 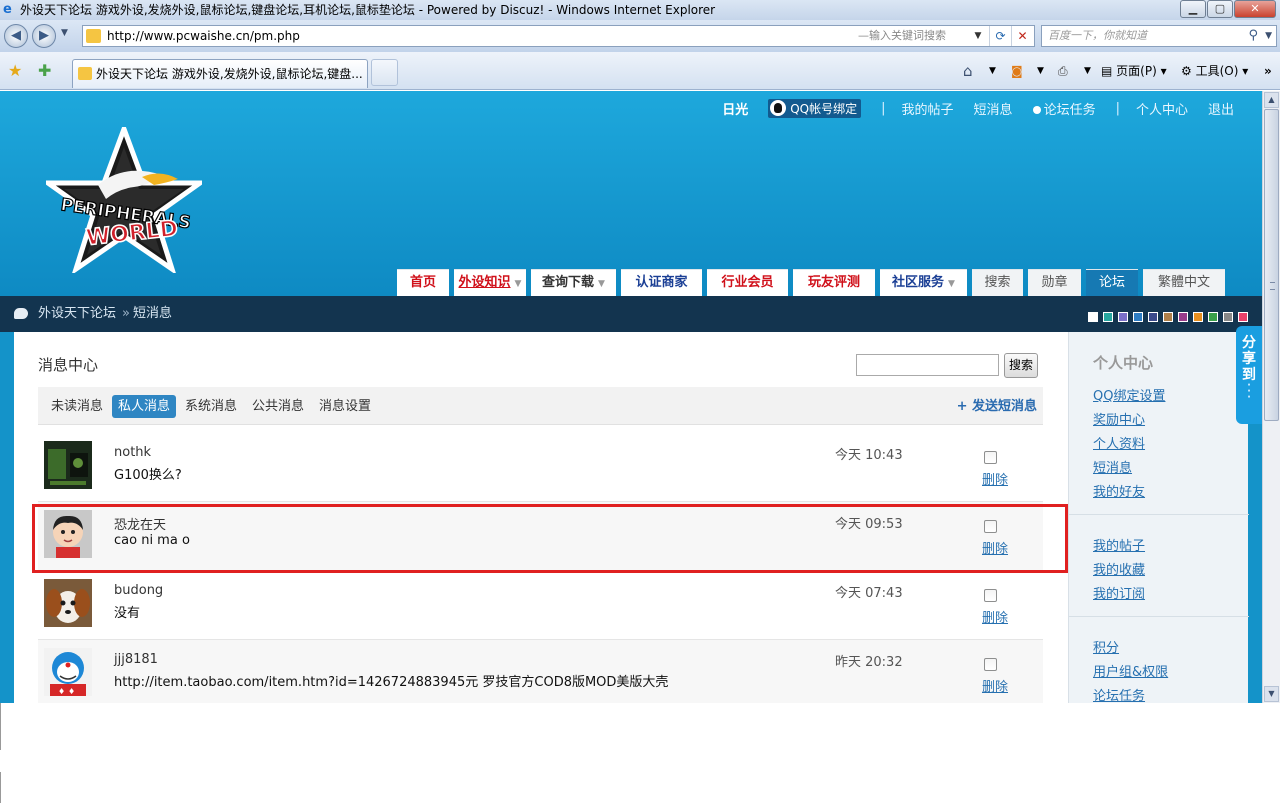 What do you see at coordinates (490, 282) in the screenshot?
I see `nav-knowledge: 外设知识 ▼` at bounding box center [490, 282].